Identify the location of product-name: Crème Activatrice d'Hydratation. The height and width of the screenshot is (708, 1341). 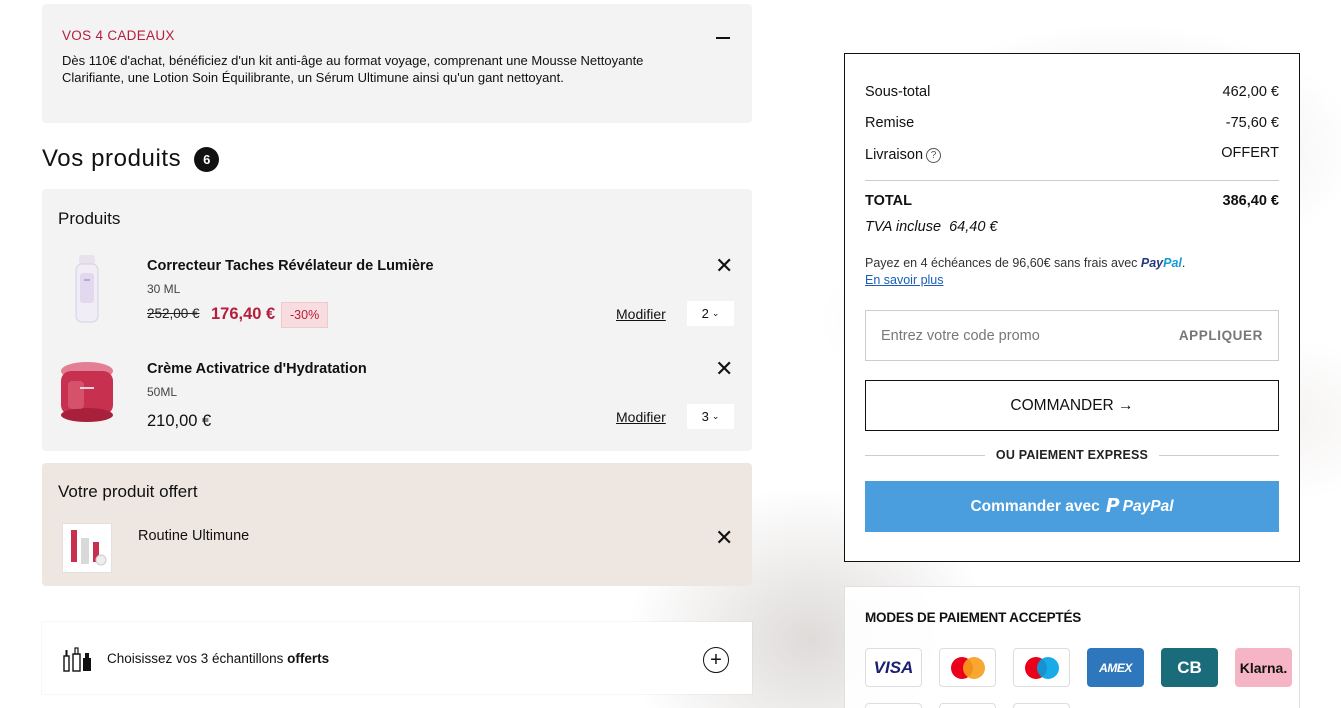
(257, 369).